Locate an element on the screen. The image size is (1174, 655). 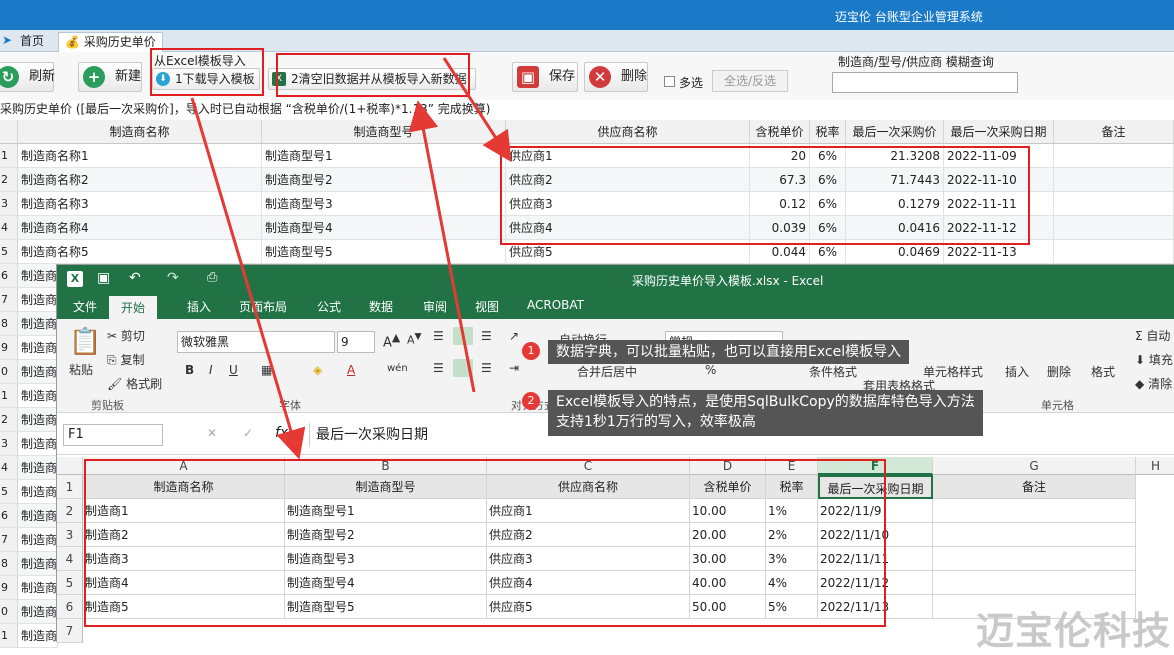
grid-cell-model: 制造商型号1 is located at coordinates (384, 156).